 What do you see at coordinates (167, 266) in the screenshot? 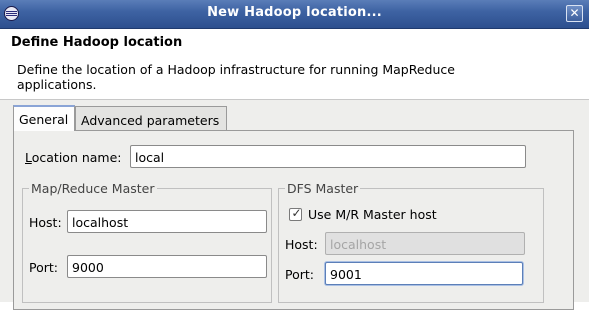
I see `mr-port-input: 9000` at bounding box center [167, 266].